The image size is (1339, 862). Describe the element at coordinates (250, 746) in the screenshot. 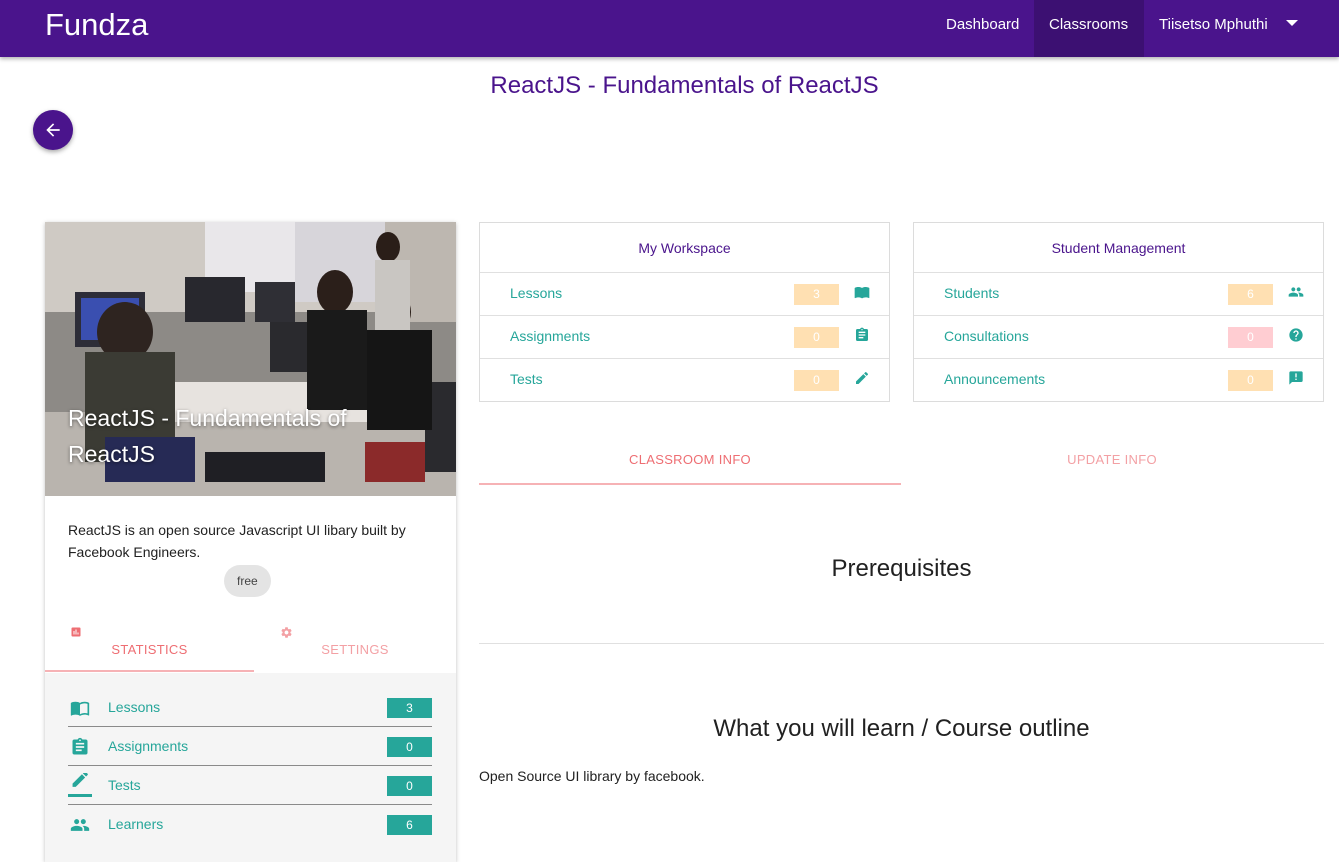

I see `stat-row-assignments: Assignments 0` at that location.